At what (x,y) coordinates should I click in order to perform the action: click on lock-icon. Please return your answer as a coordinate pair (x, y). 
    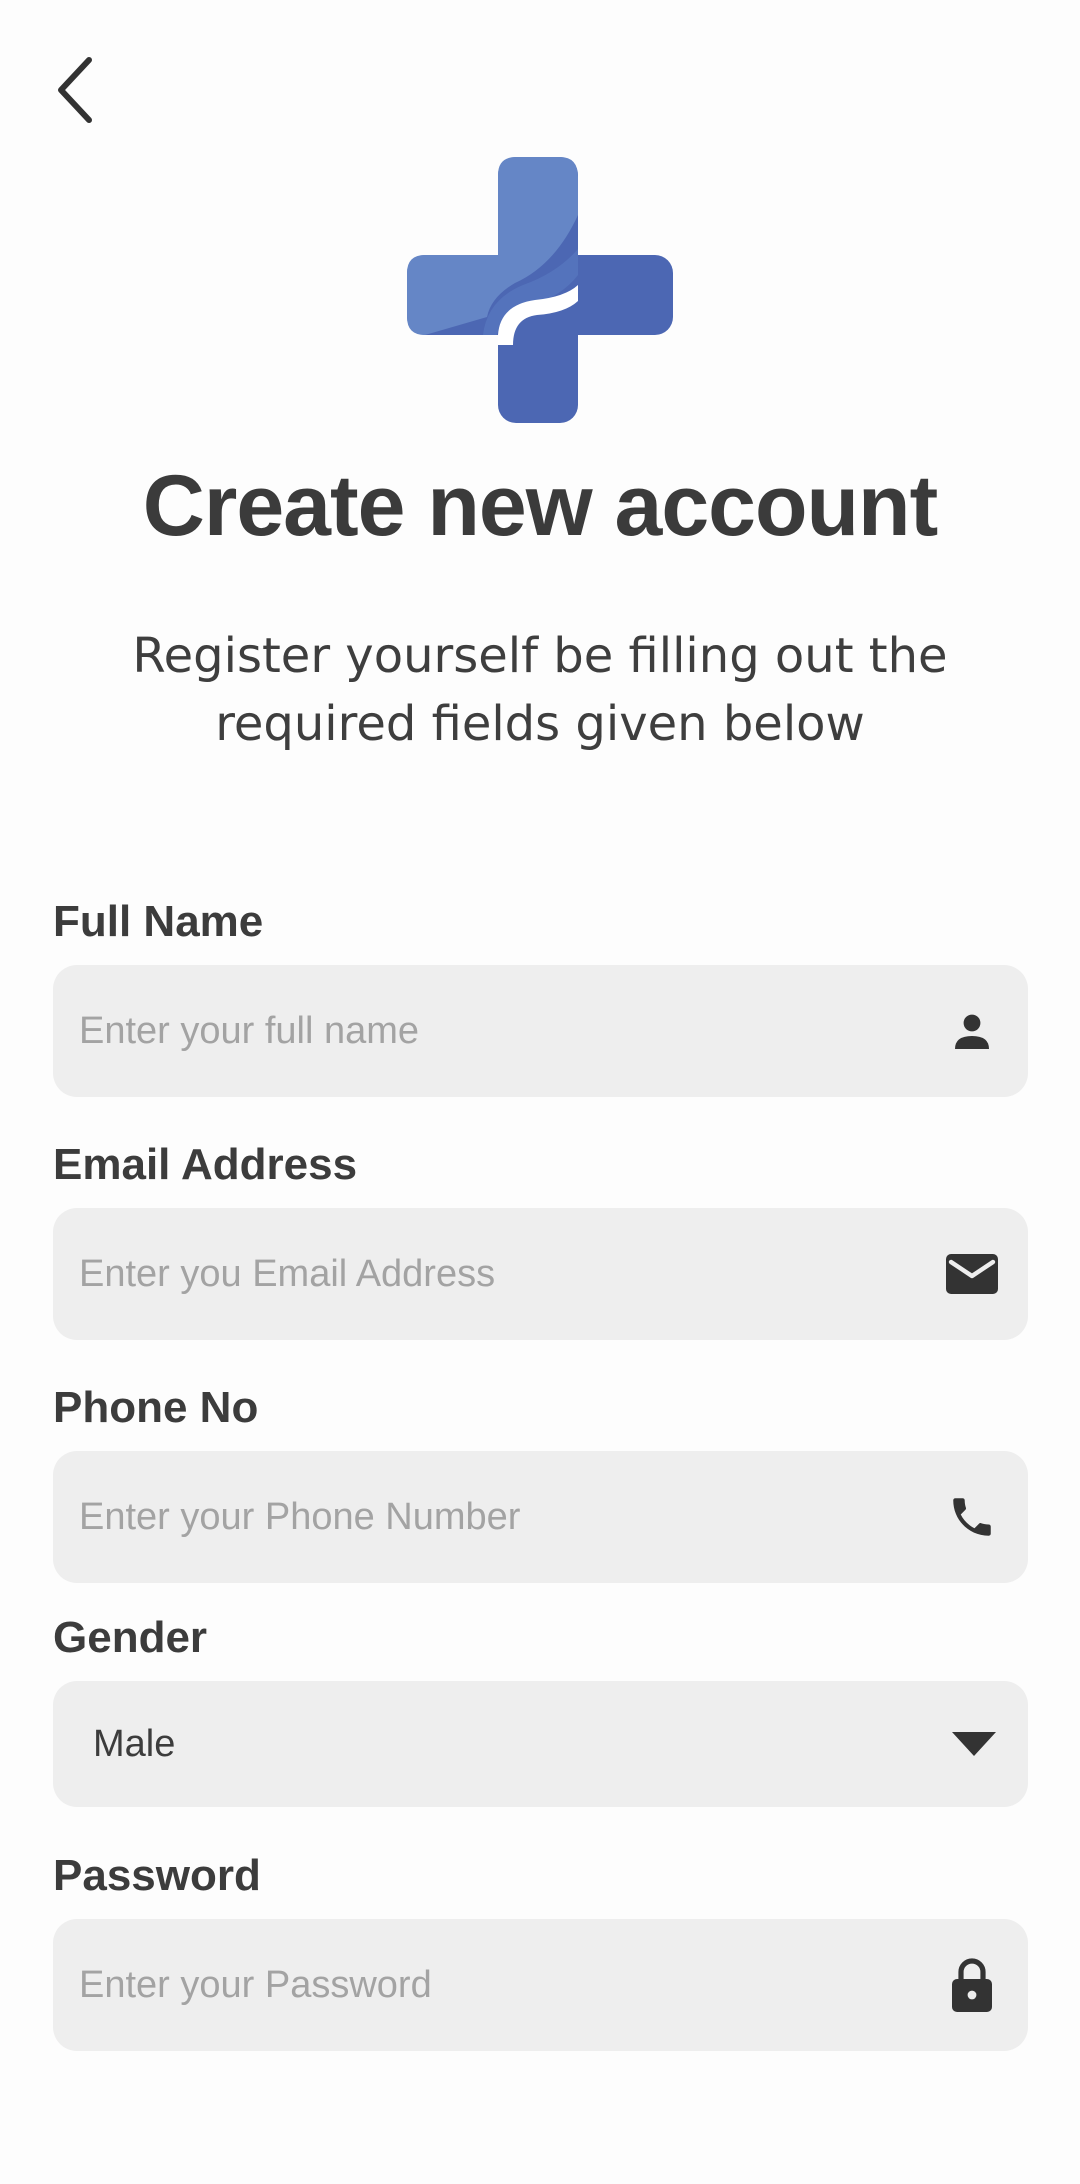
    Looking at the image, I should click on (972, 1985).